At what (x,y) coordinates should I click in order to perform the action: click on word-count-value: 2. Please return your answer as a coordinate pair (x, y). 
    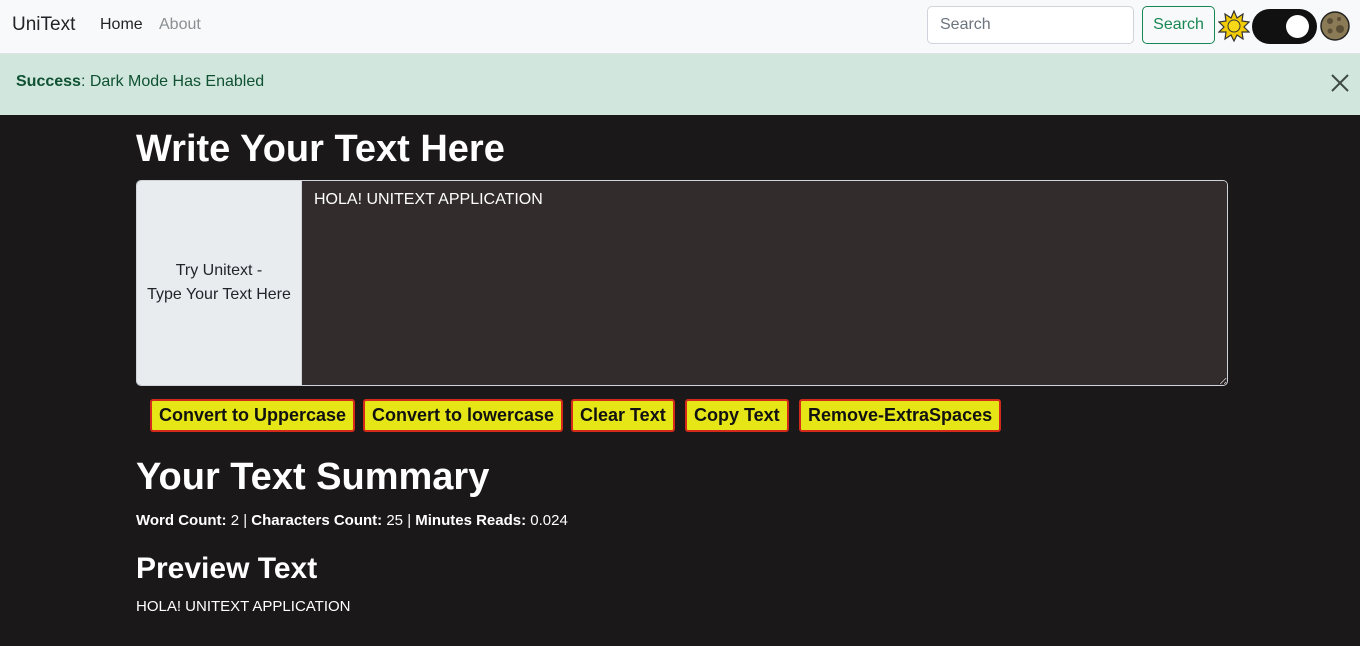
    Looking at the image, I should click on (235, 520).